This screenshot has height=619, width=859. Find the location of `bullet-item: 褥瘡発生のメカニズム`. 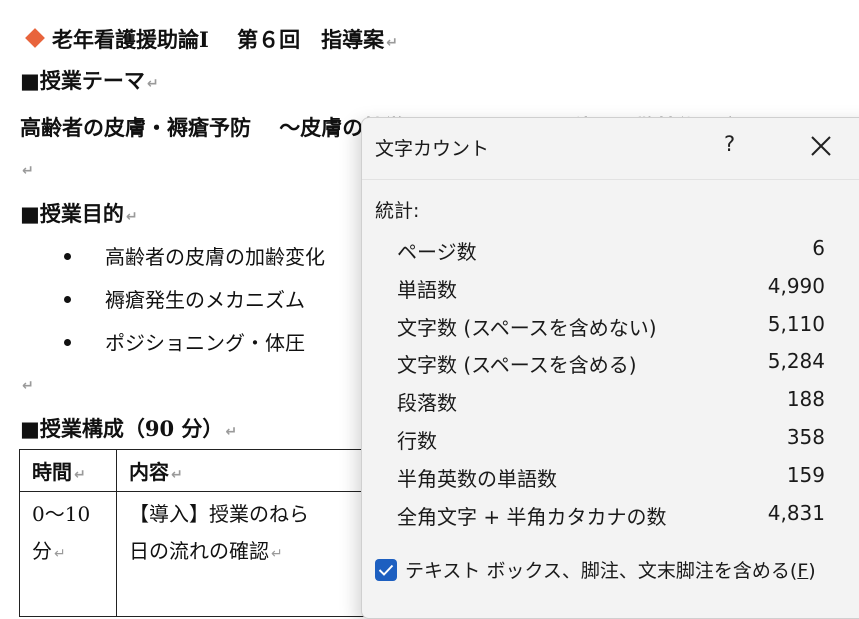

bullet-item: 褥瘡発生のメカニズム is located at coordinates (184, 298).